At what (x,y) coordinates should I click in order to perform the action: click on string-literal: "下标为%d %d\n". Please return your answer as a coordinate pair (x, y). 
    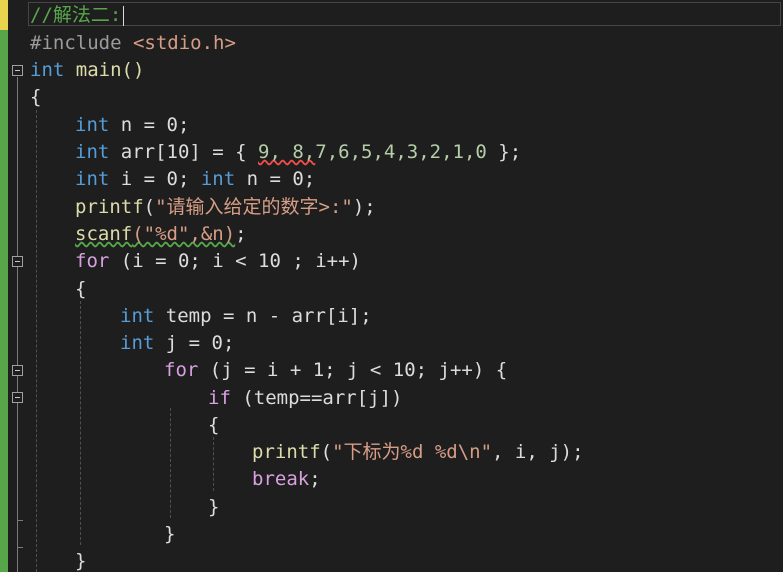
    Looking at the image, I should click on (412, 452).